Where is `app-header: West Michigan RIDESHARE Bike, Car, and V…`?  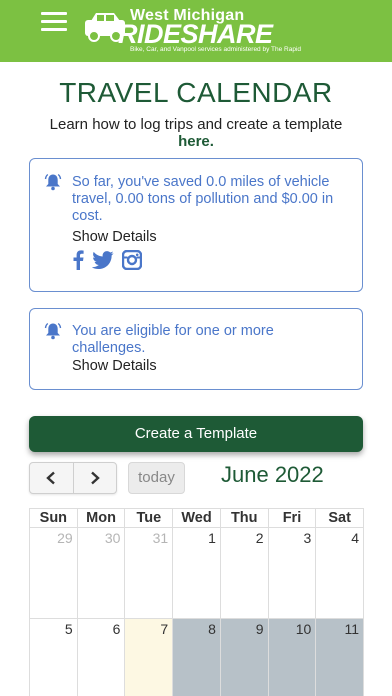
app-header: West Michigan RIDESHARE Bike, Car, and V… is located at coordinates (196, 31).